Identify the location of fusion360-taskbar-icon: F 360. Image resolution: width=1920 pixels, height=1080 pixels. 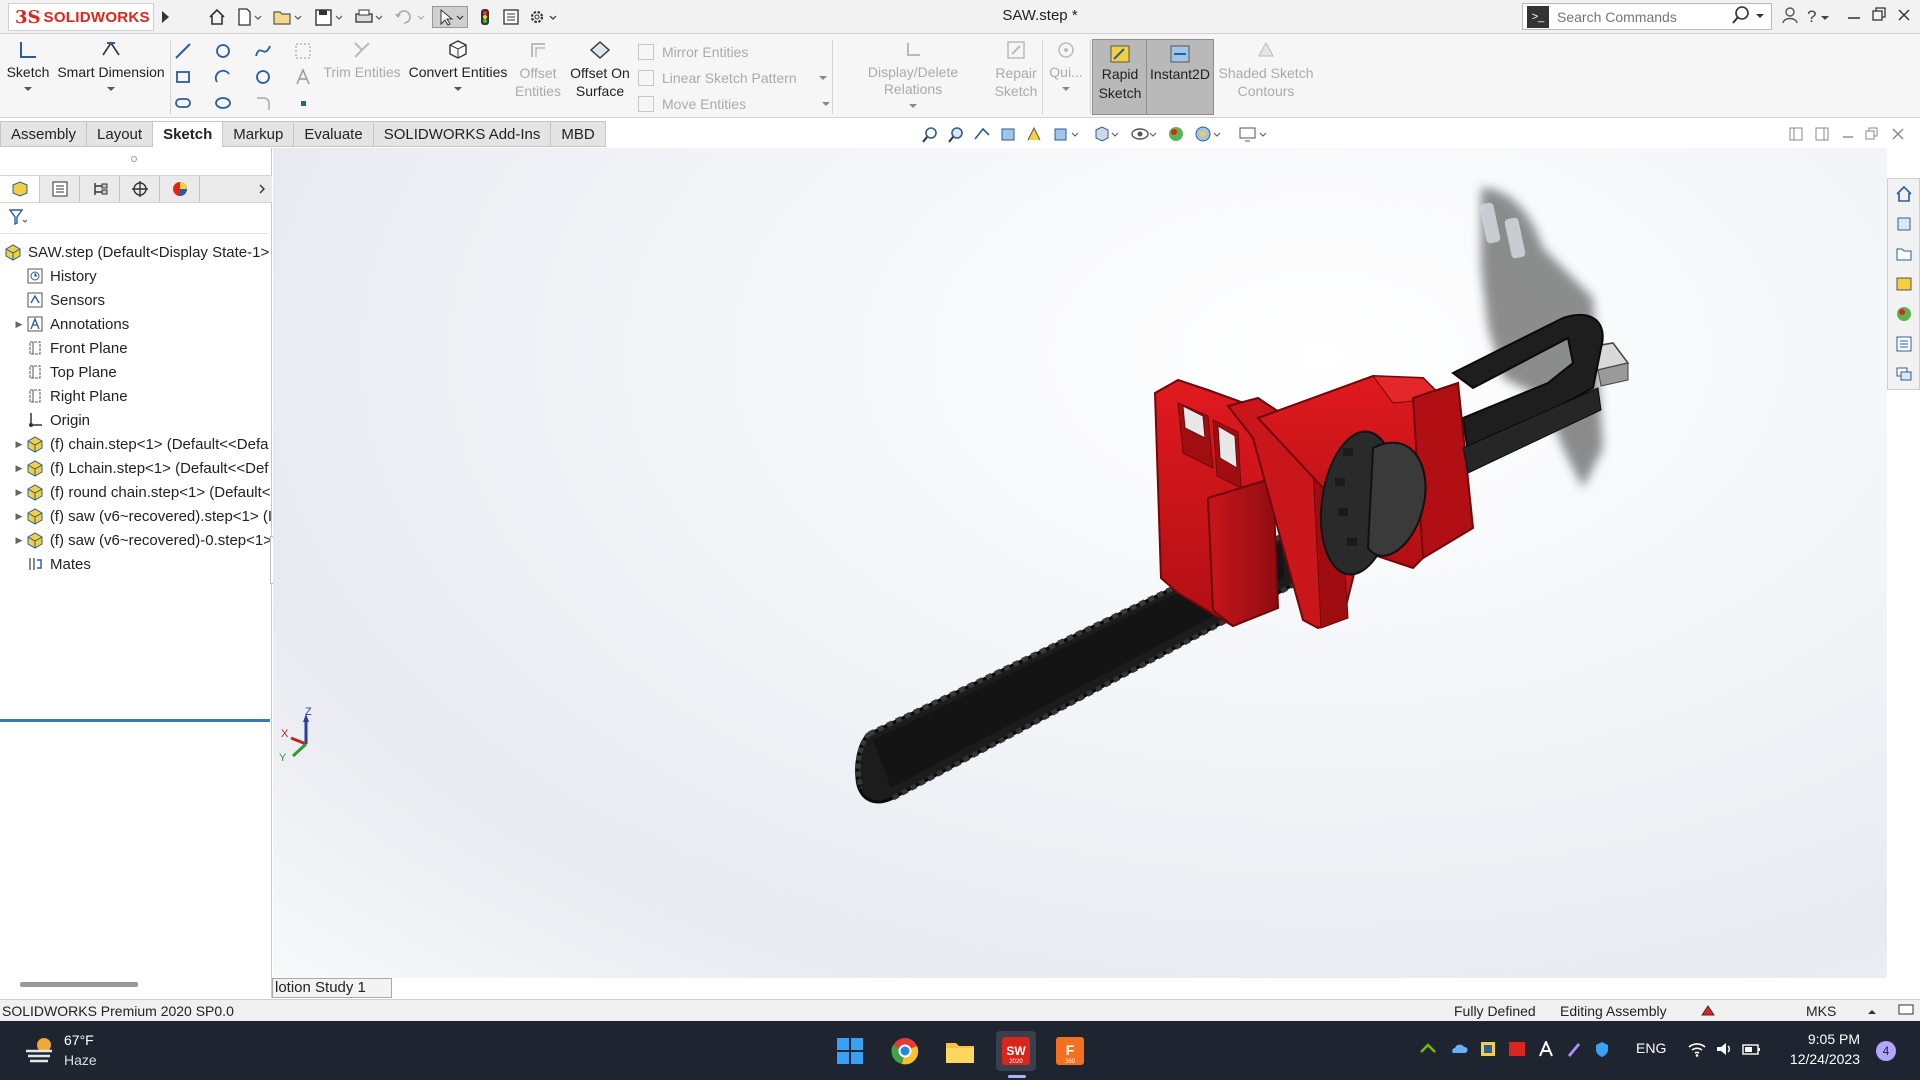
(1070, 1051).